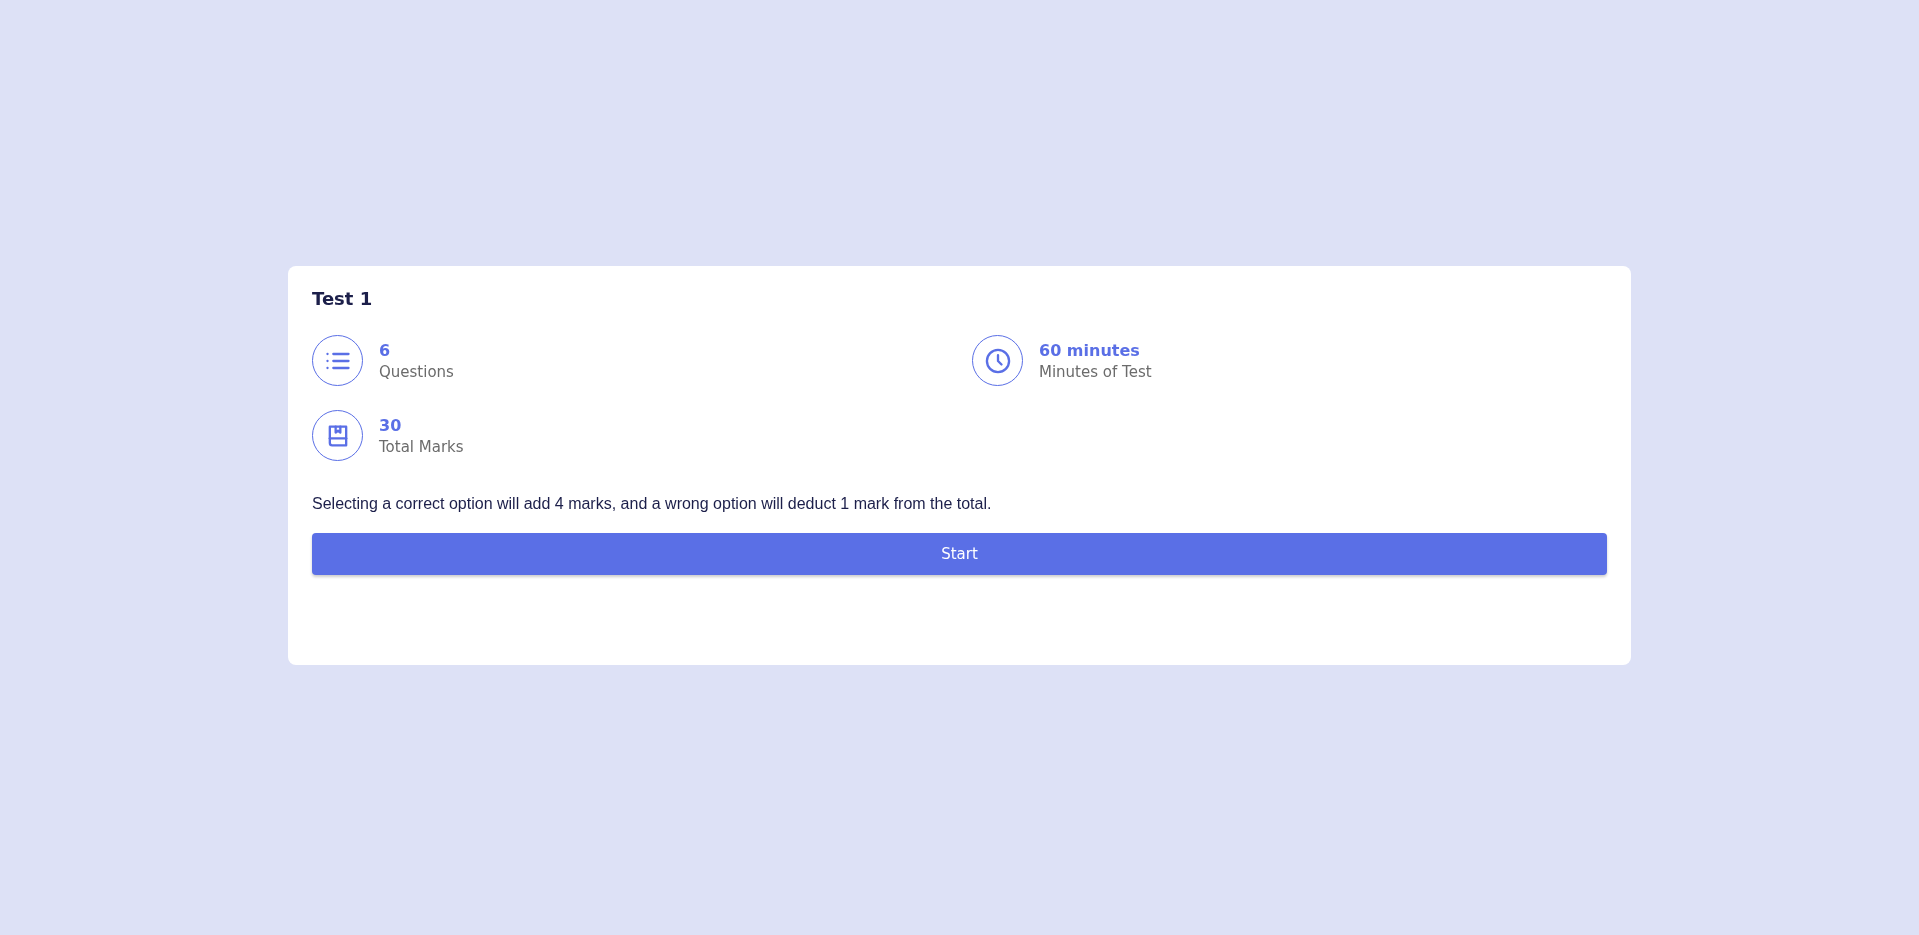  I want to click on stat-label: Questions, so click(416, 371).